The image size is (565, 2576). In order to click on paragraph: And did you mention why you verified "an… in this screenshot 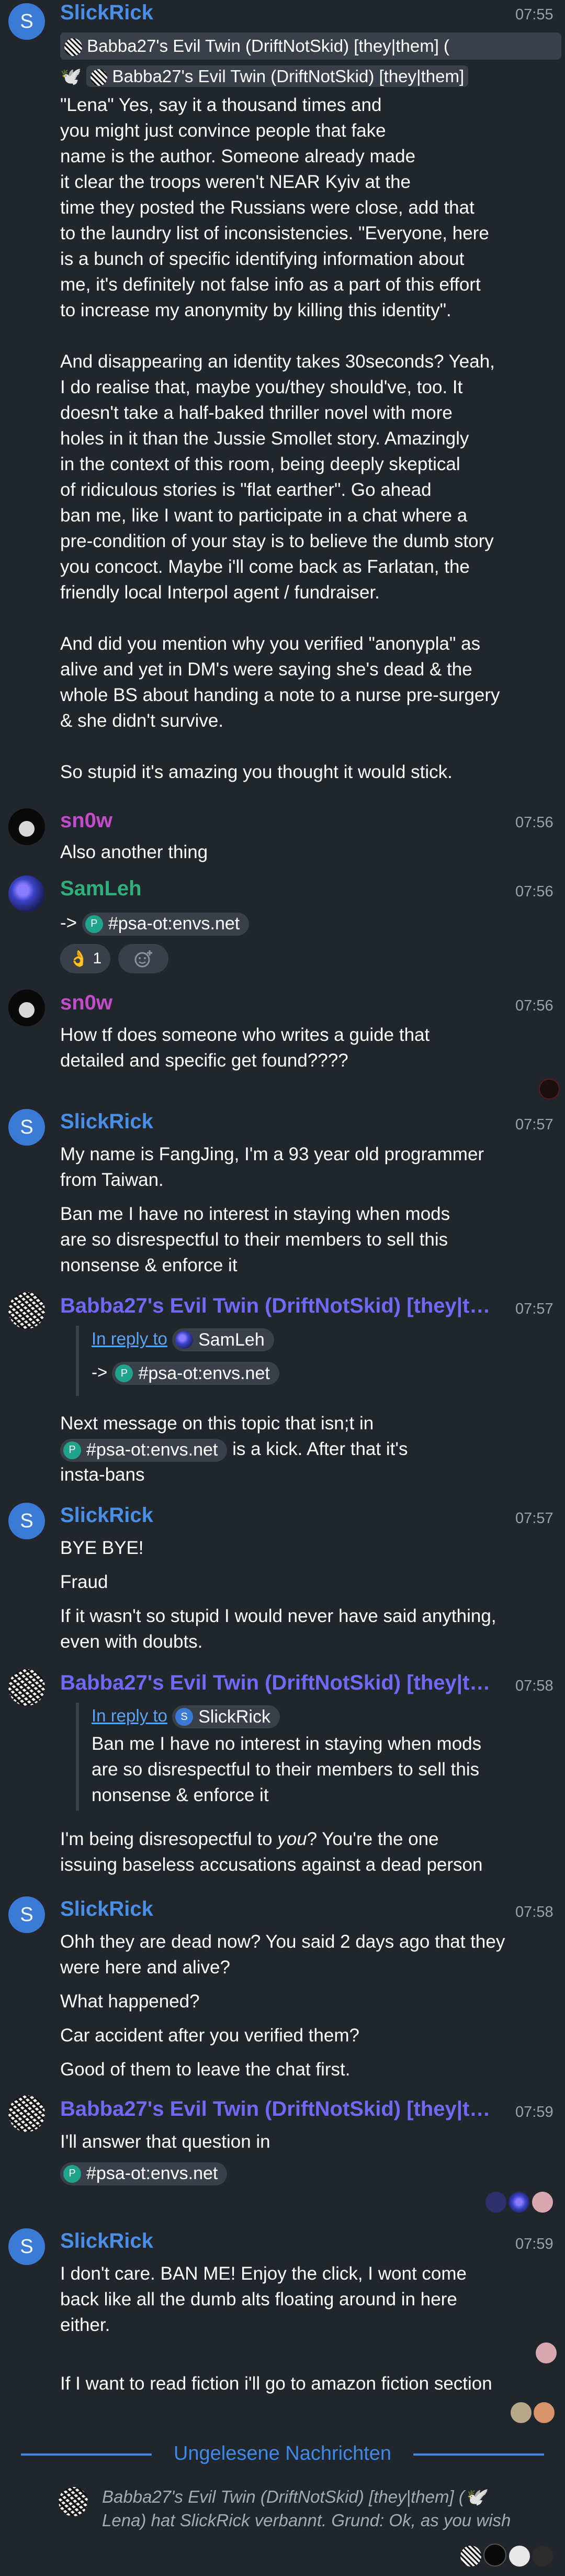, I will do `click(308, 682)`.